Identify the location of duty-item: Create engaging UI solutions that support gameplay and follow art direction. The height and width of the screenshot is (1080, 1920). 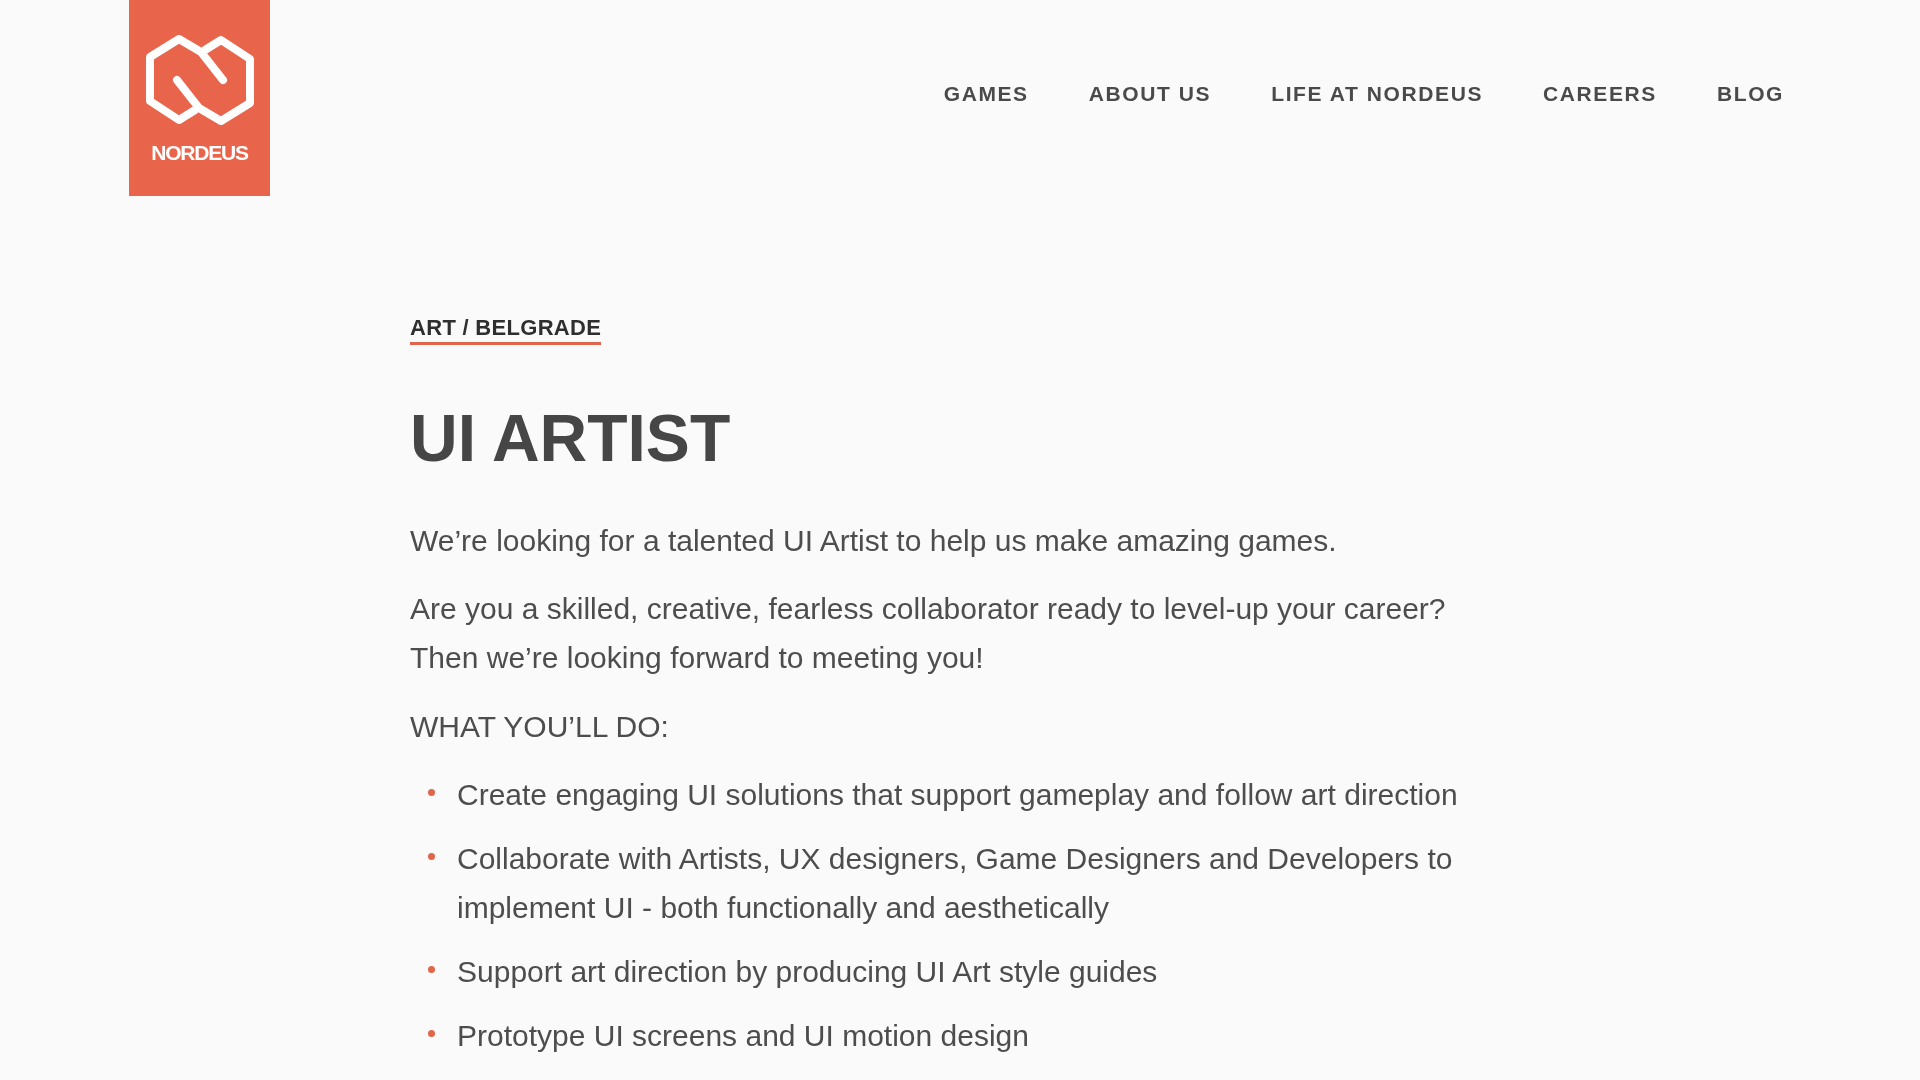
(957, 795).